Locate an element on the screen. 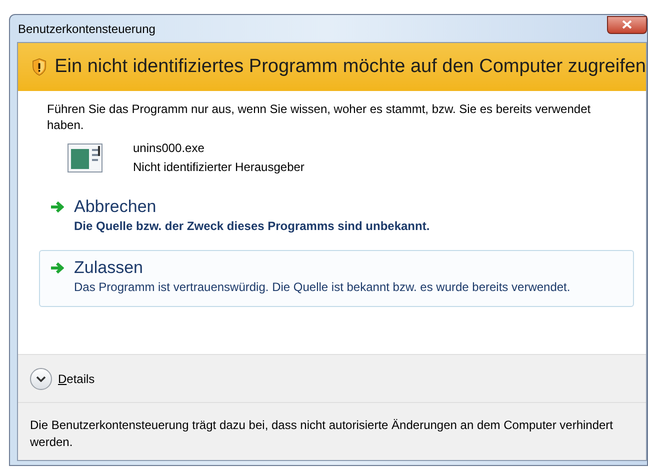 The width and height of the screenshot is (648, 469). banner-text: Ein nicht identifiziertes Programm möchte auf den Computer zugreifen is located at coordinates (350, 66).